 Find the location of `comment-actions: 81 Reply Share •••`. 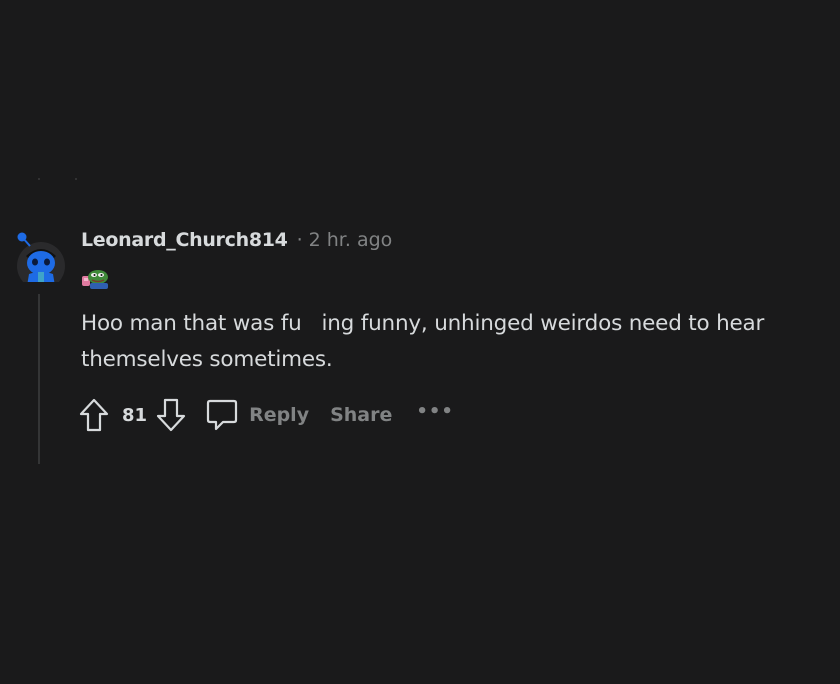

comment-actions: 81 Reply Share ••• is located at coordinates (266, 415).